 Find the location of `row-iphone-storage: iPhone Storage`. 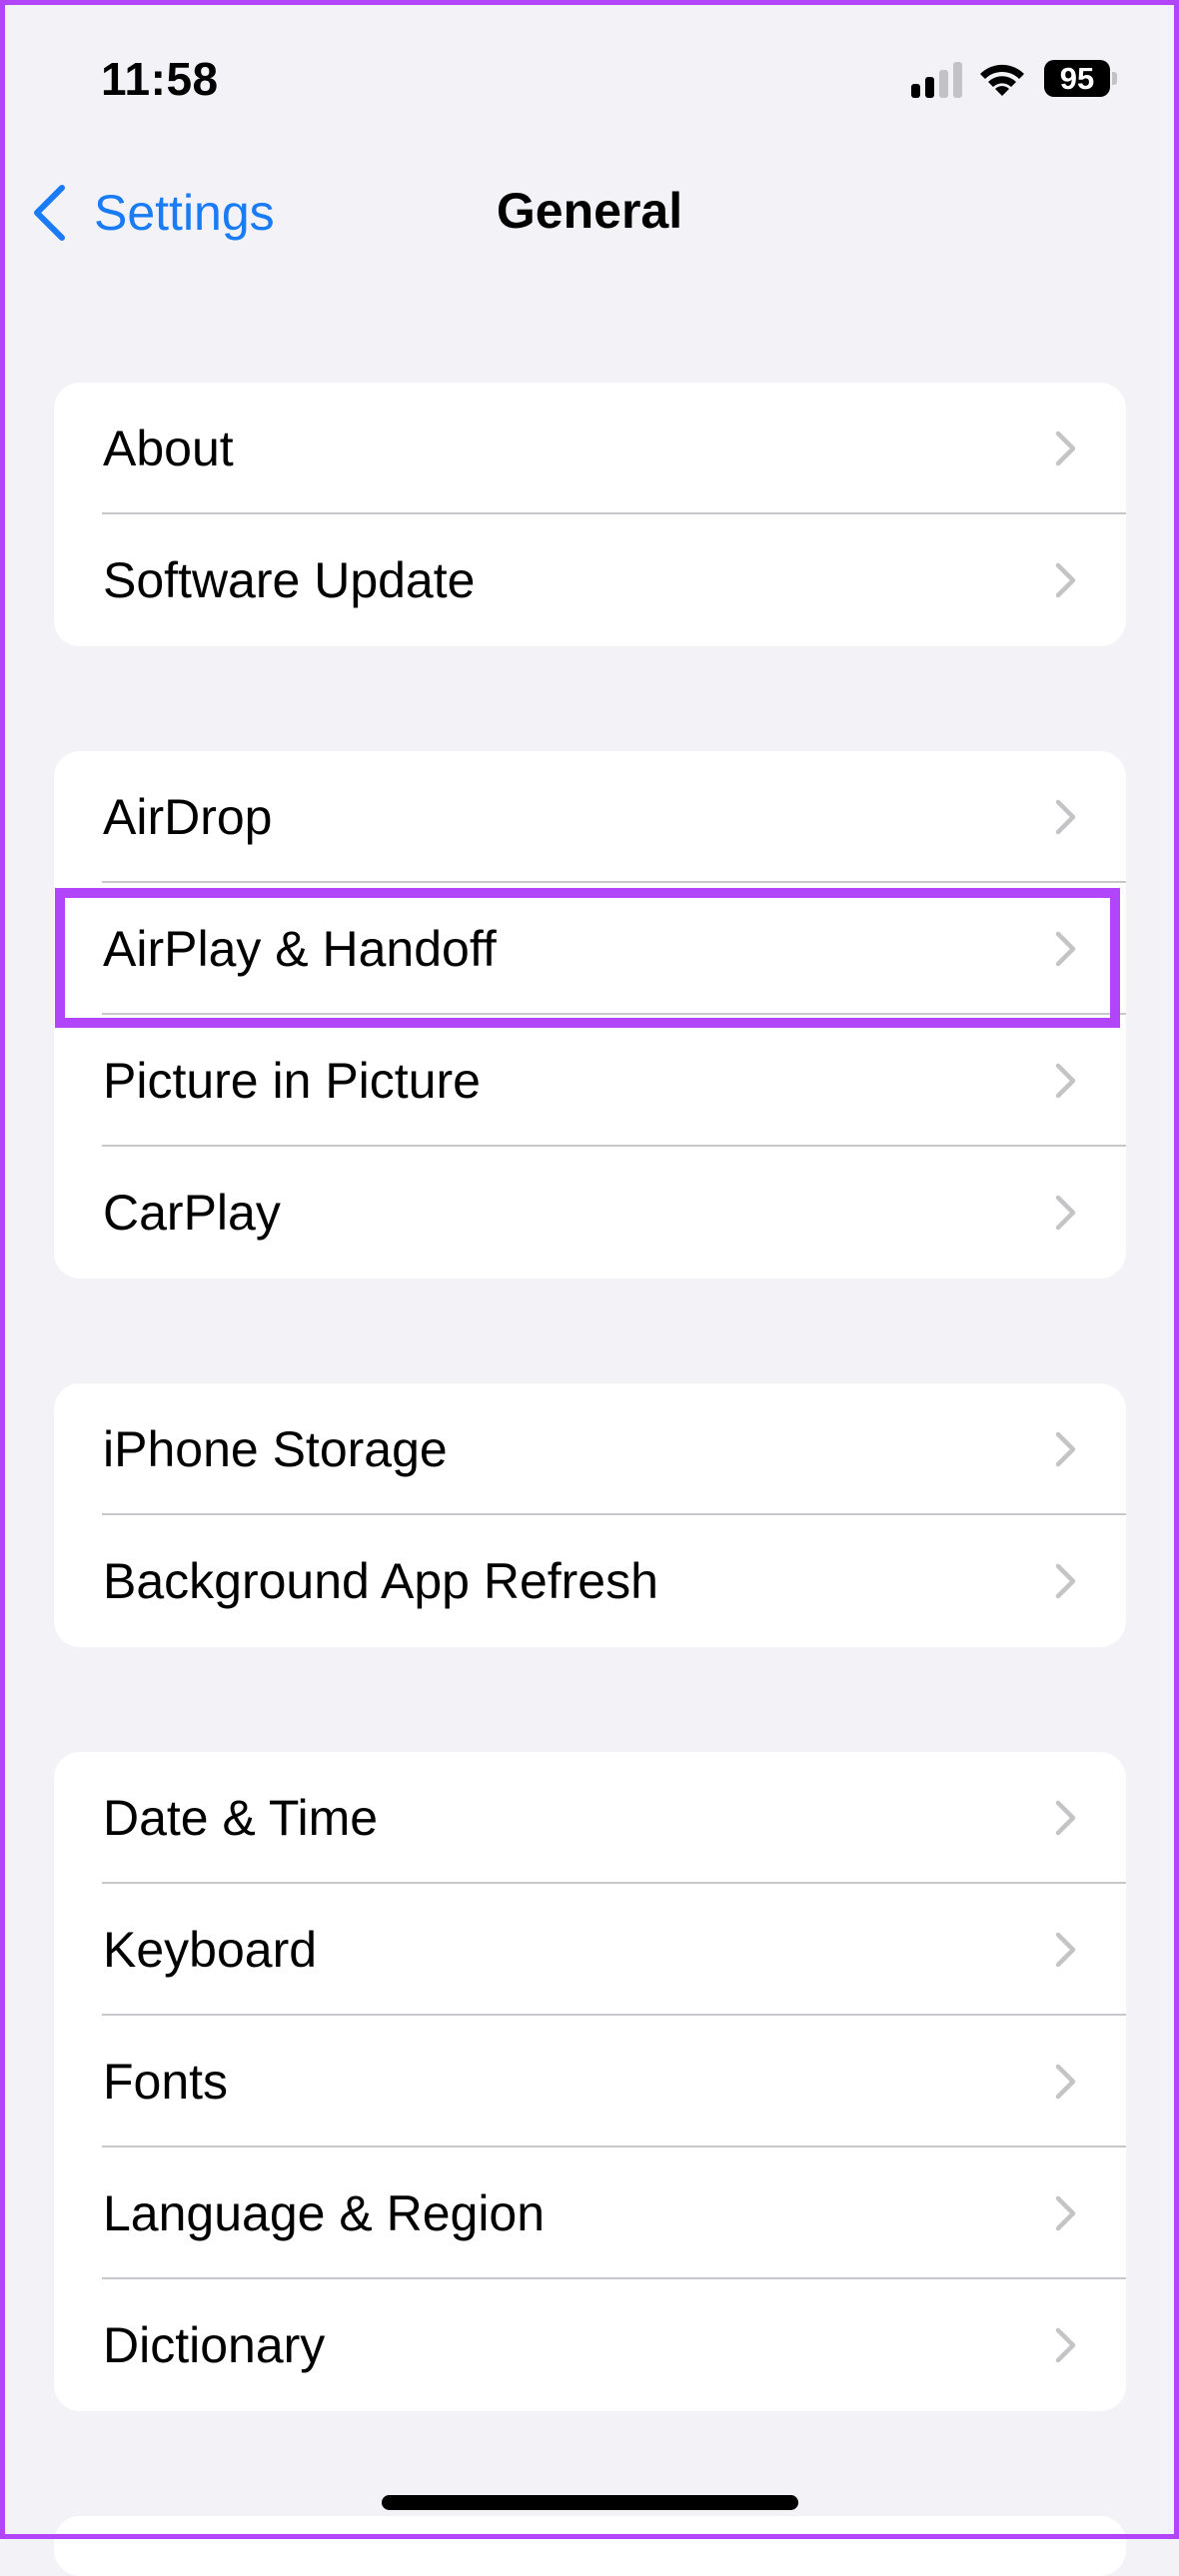

row-iphone-storage: iPhone Storage is located at coordinates (590, 1449).